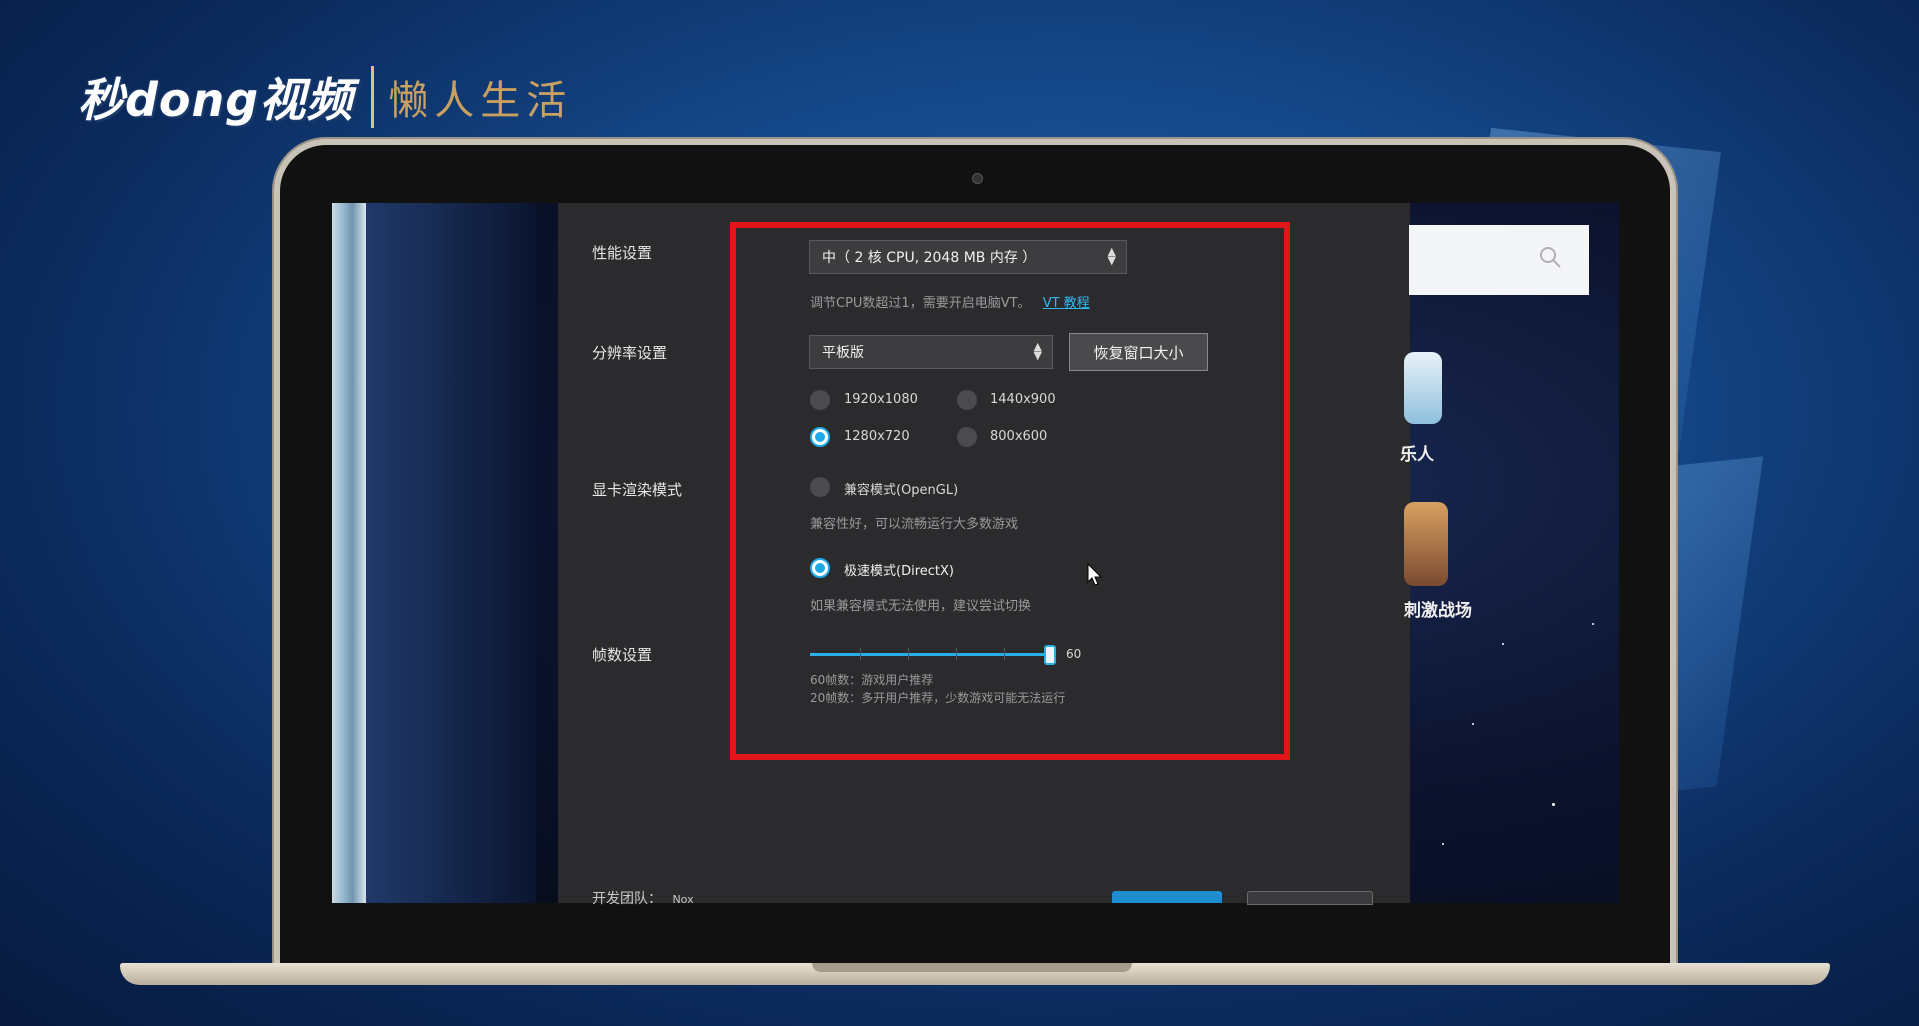  I want to click on watermark-logo: 秒dong视频 懒人生活, so click(325, 97).